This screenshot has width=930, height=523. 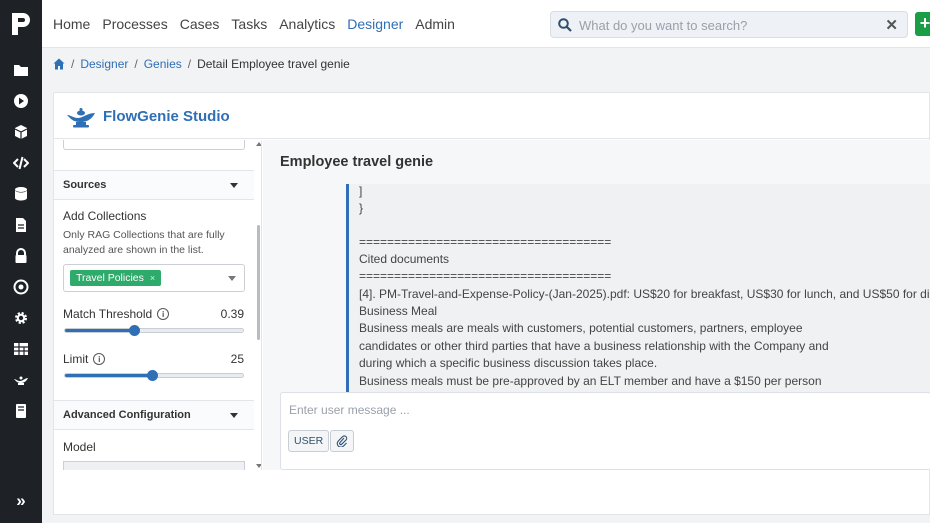 I want to click on attach-button, so click(x=342, y=441).